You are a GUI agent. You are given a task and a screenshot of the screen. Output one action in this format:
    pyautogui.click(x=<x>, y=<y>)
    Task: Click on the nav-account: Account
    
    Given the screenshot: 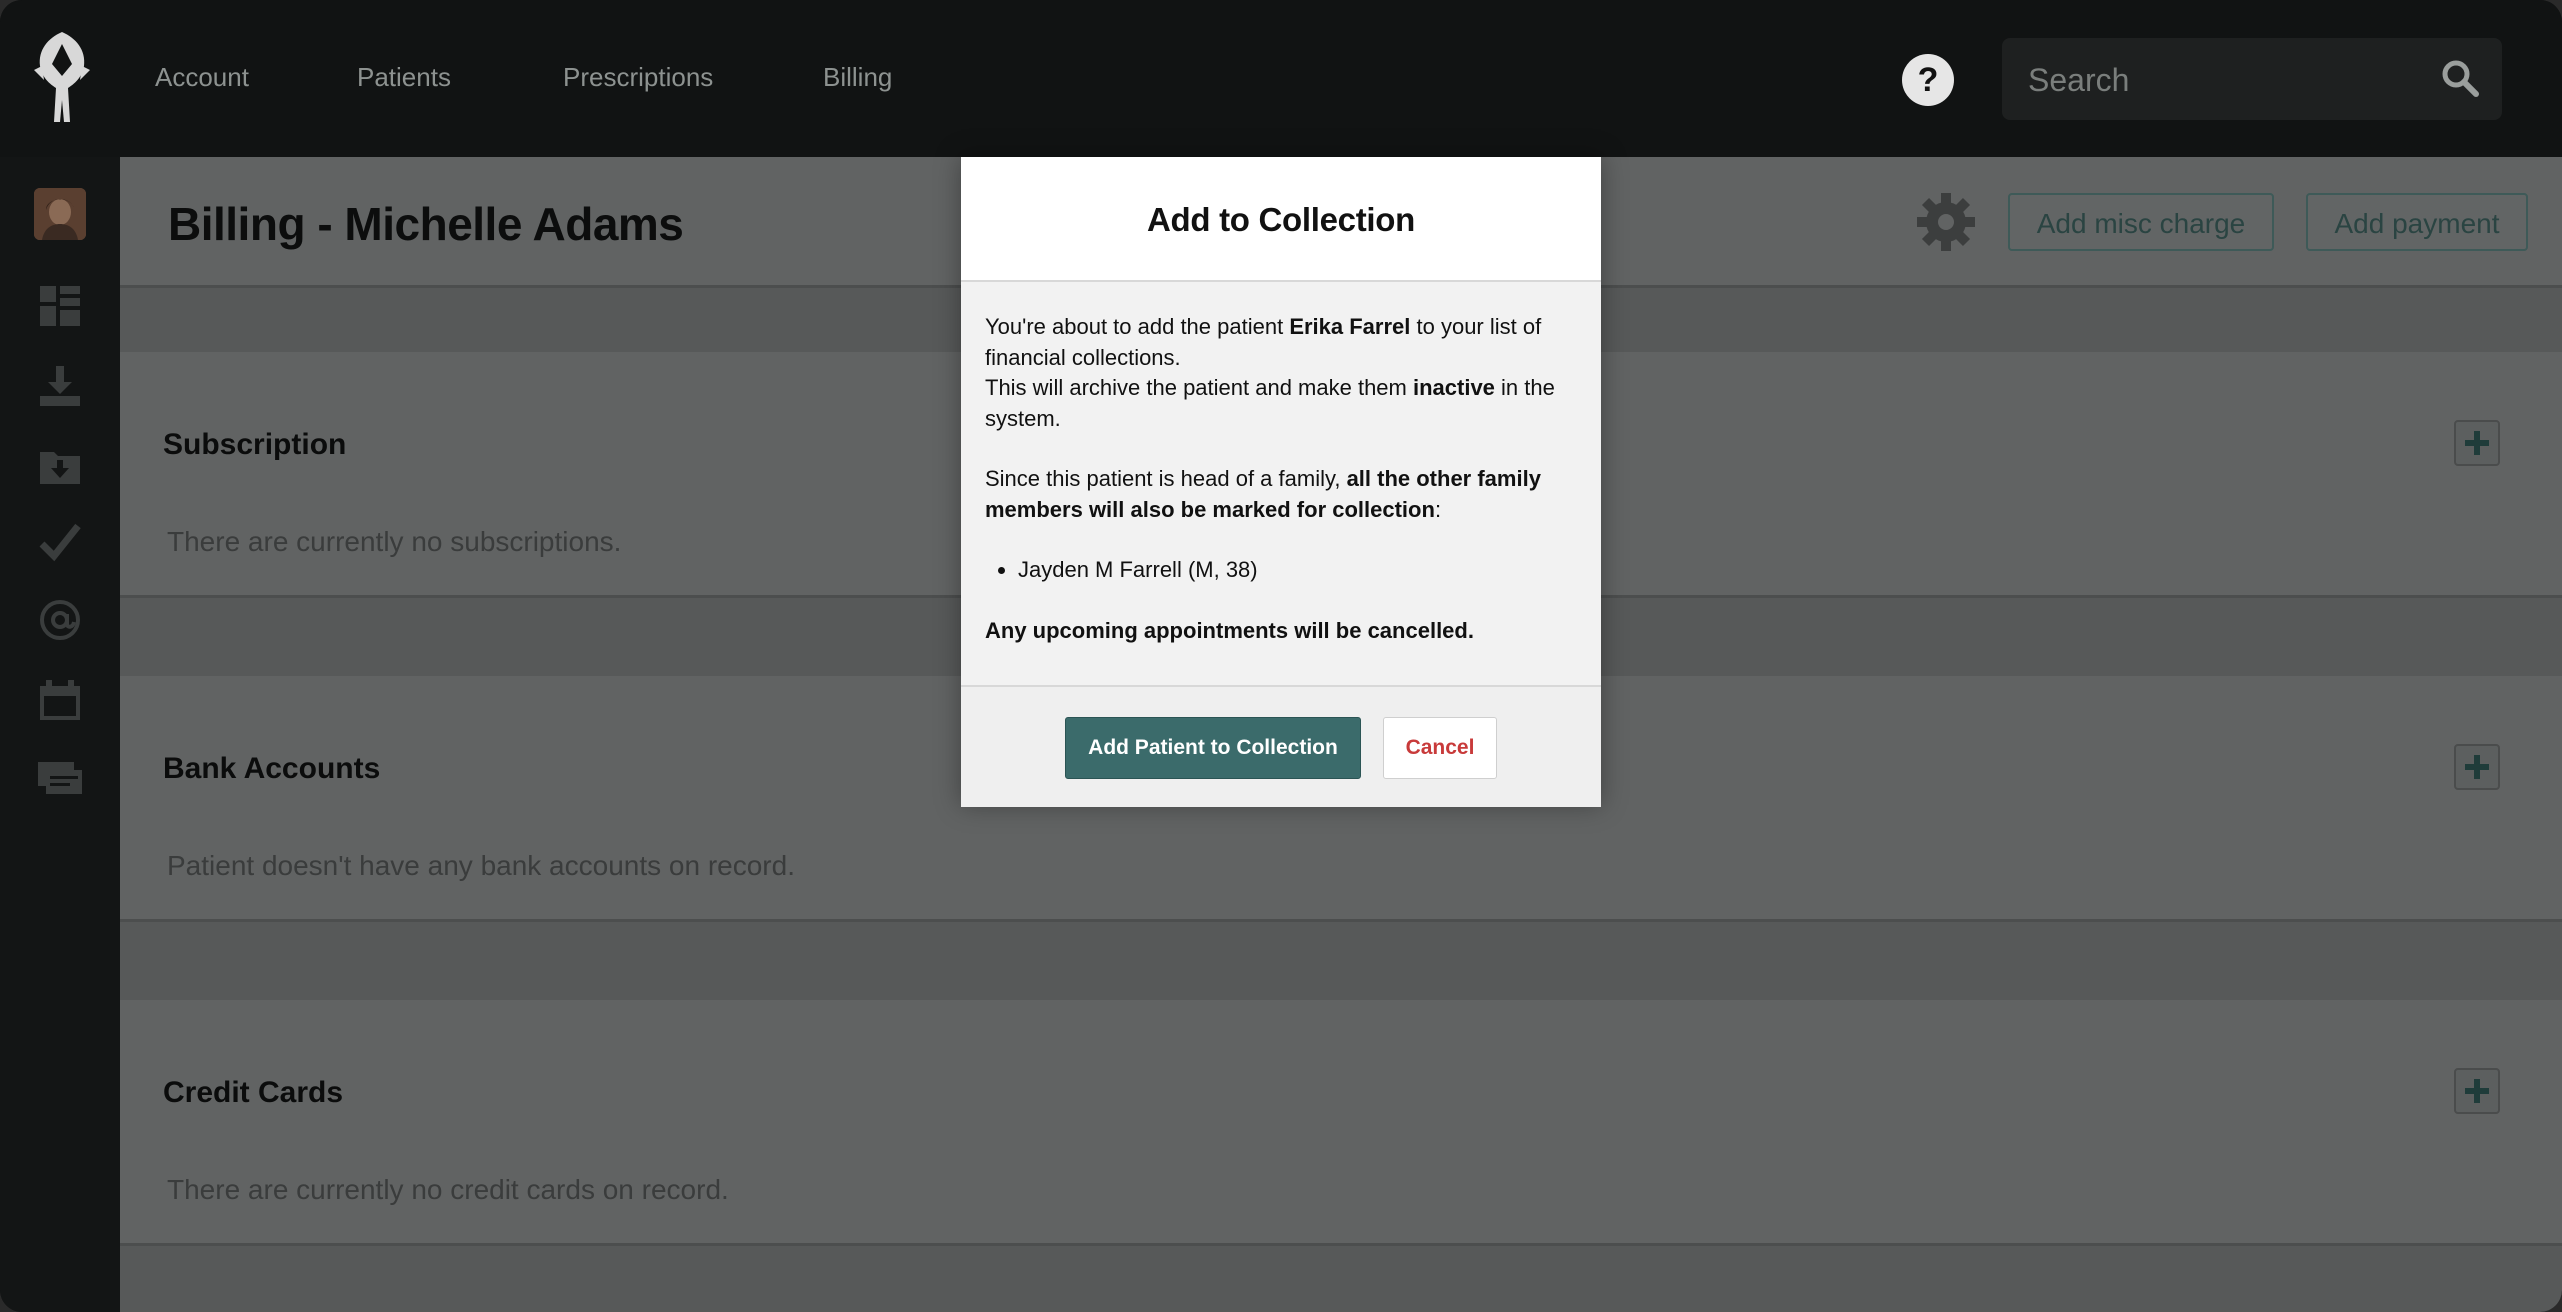 What is the action you would take?
    pyautogui.click(x=202, y=77)
    